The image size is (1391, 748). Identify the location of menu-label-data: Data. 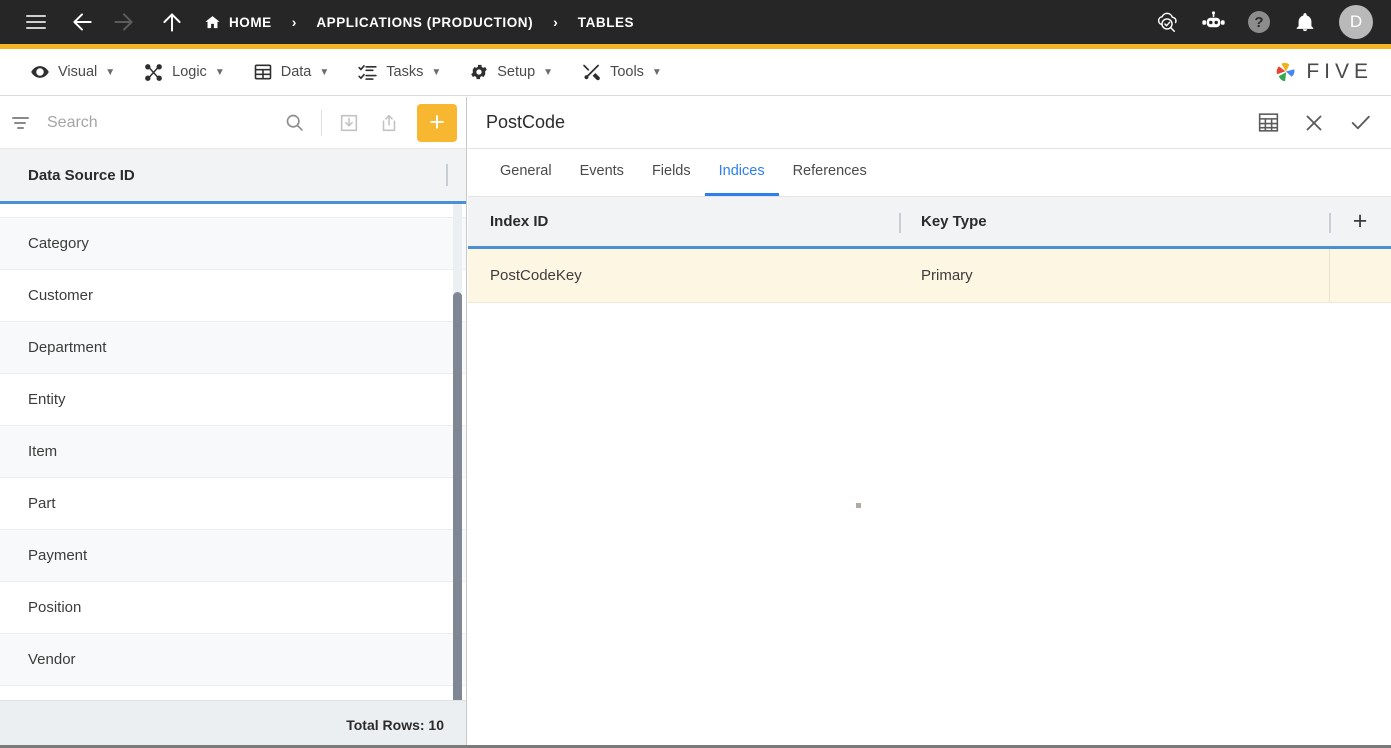
(296, 72).